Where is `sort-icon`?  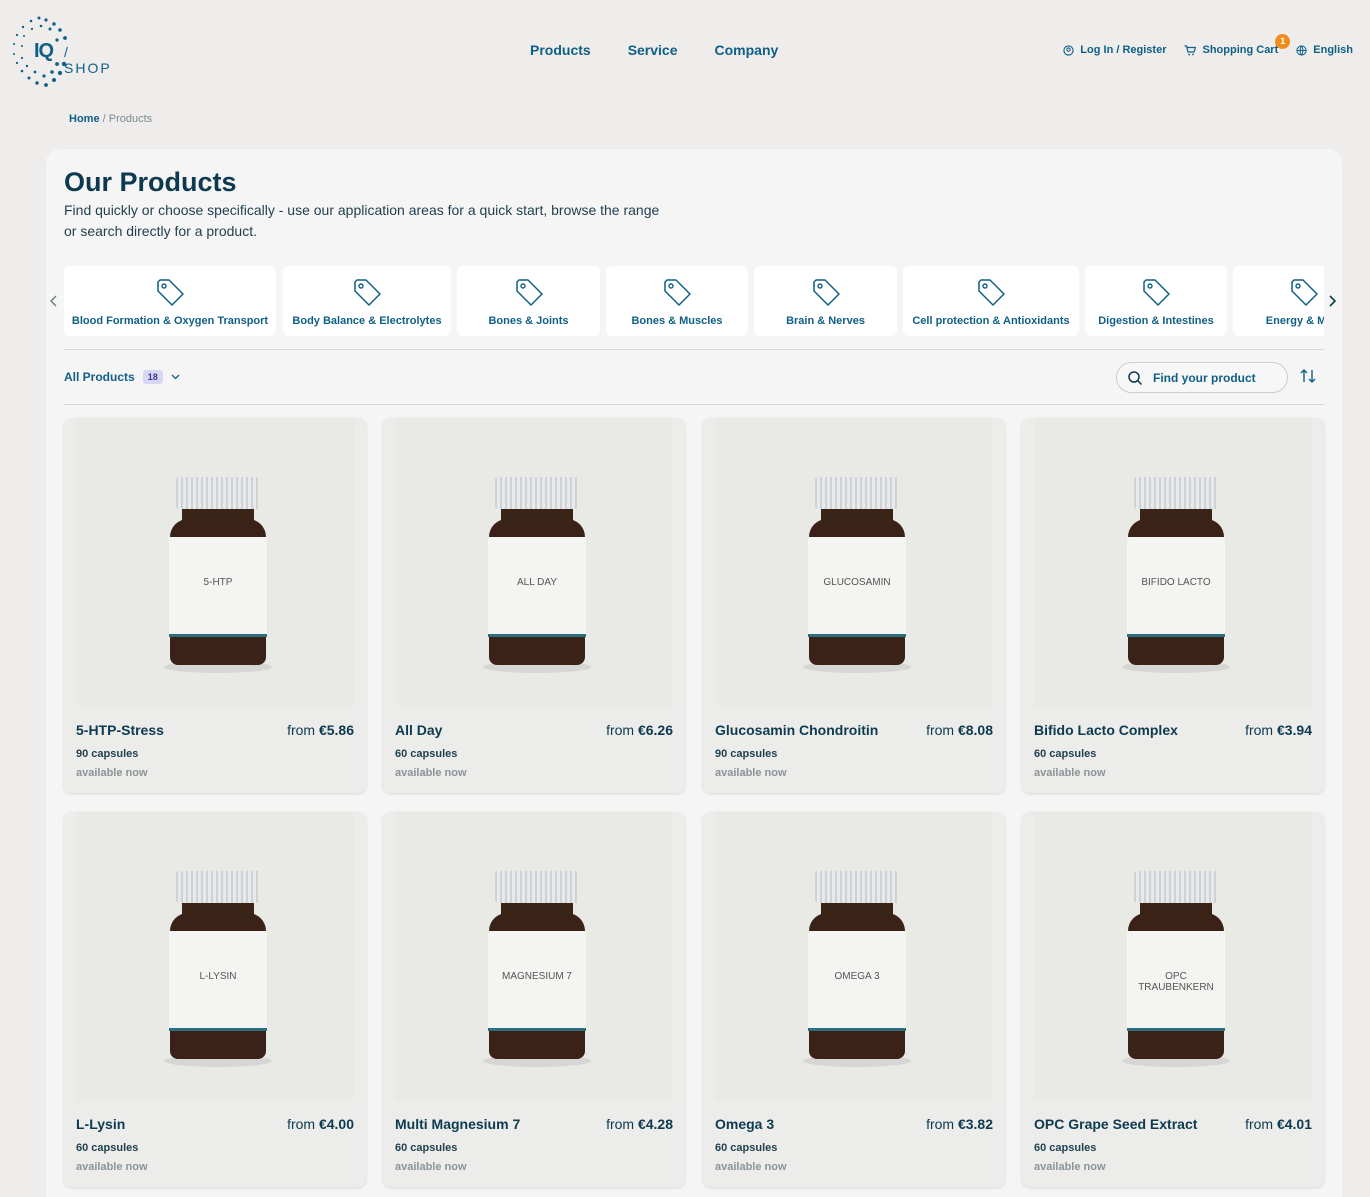 sort-icon is located at coordinates (1308, 376).